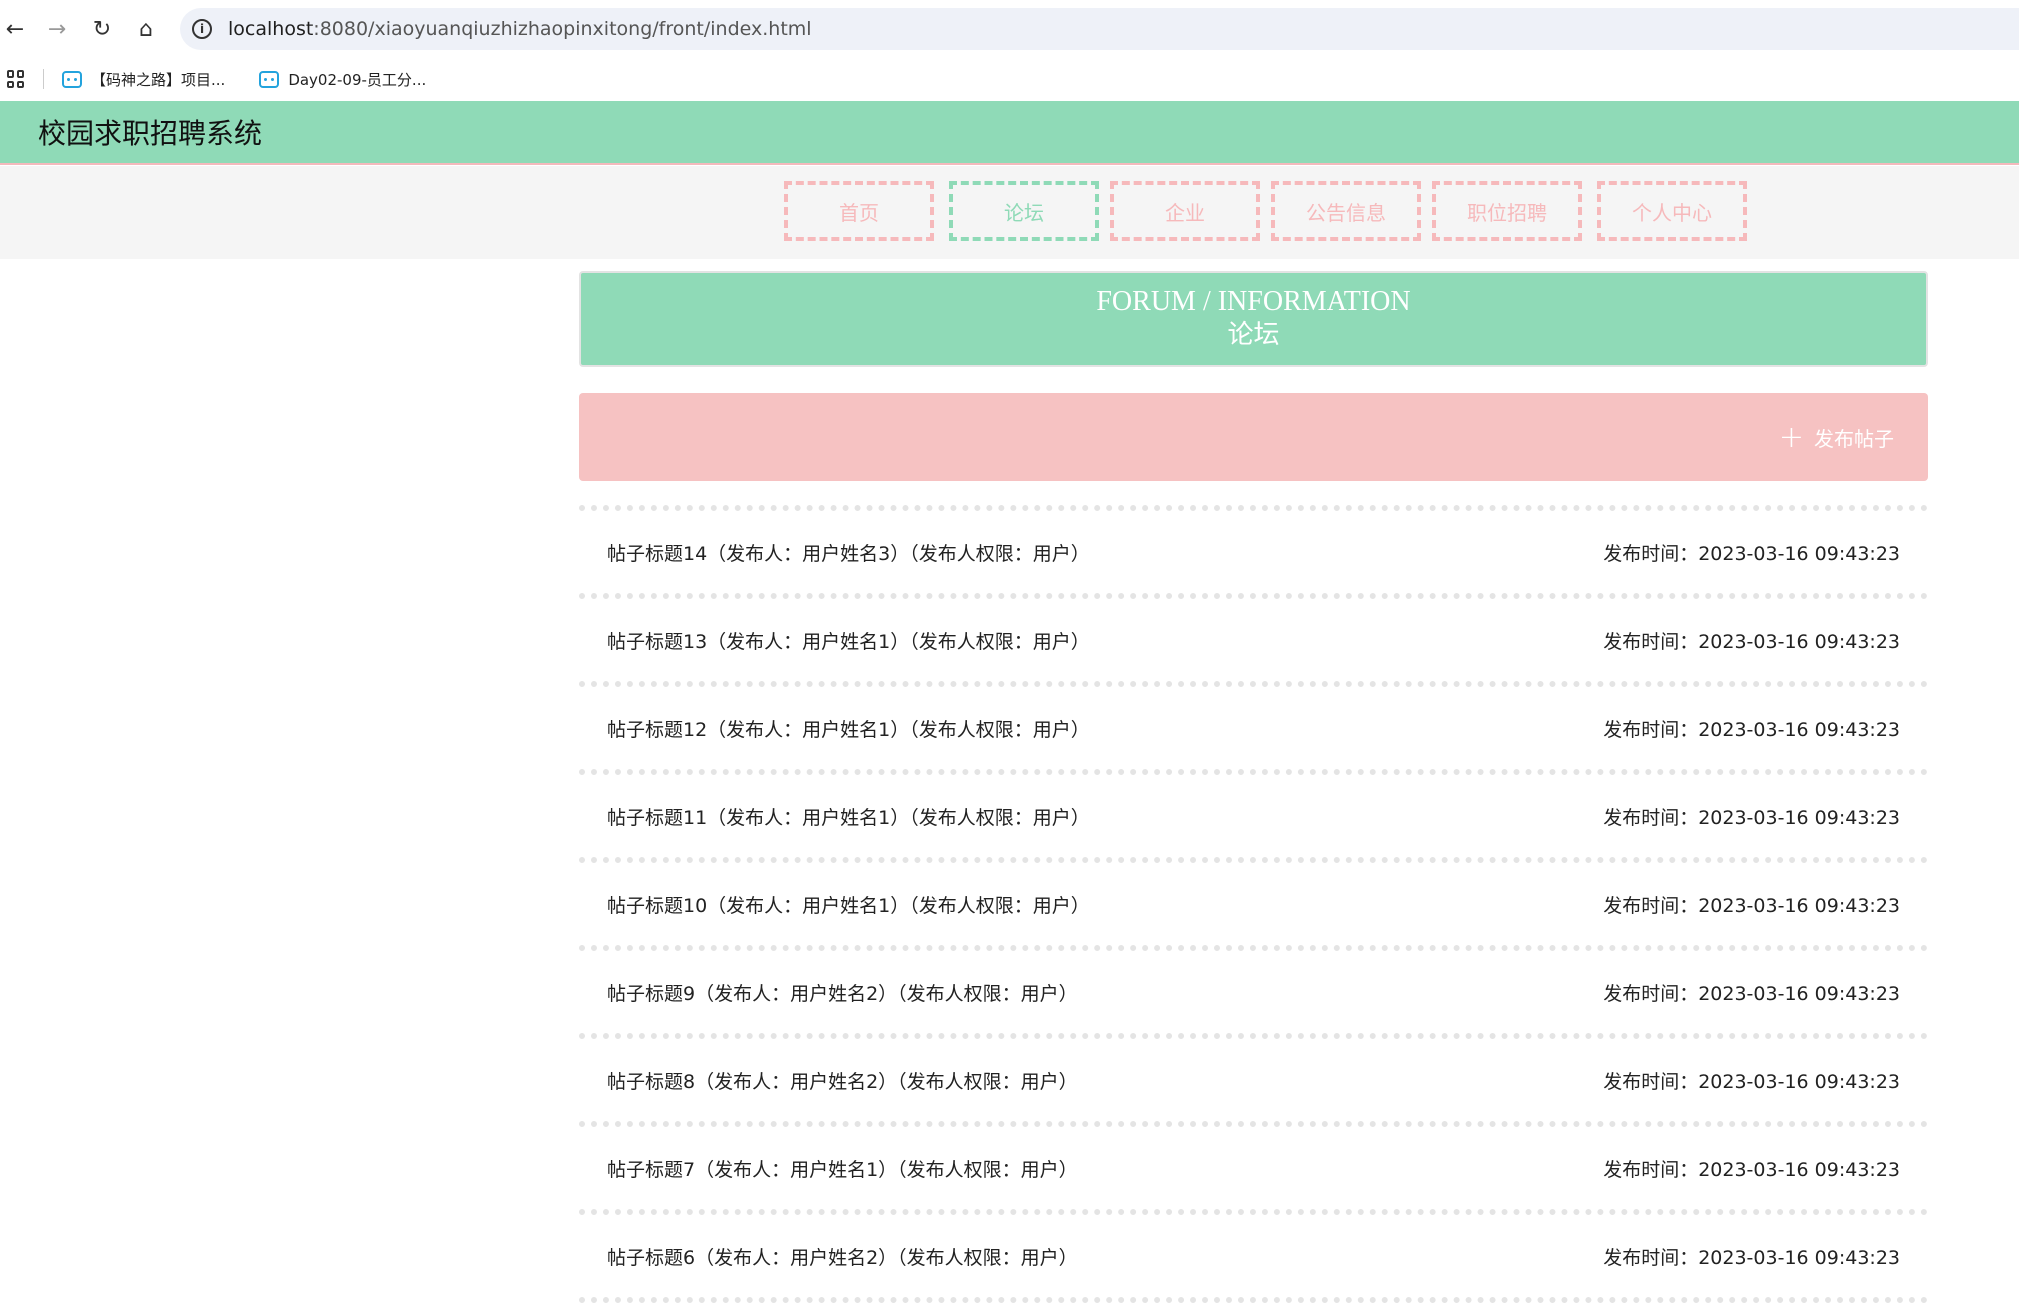  What do you see at coordinates (150, 133) in the screenshot?
I see `site-title: 校园求职招聘系统` at bounding box center [150, 133].